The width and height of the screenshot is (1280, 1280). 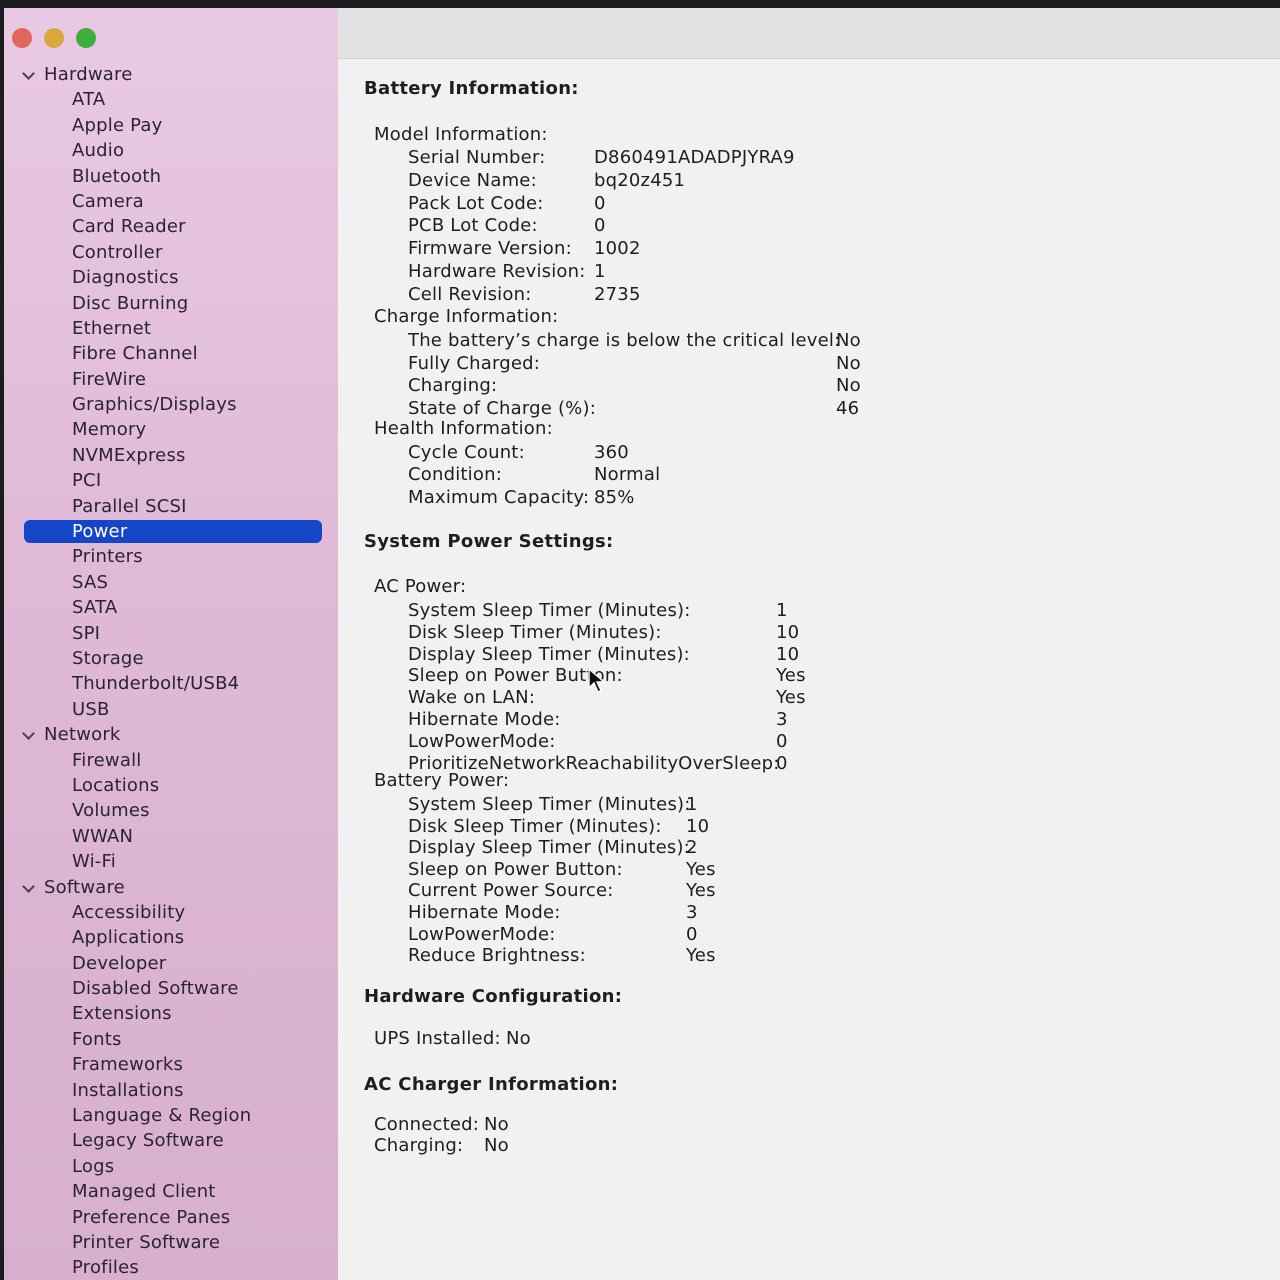 I want to click on minimize-button, so click(x=54, y=38).